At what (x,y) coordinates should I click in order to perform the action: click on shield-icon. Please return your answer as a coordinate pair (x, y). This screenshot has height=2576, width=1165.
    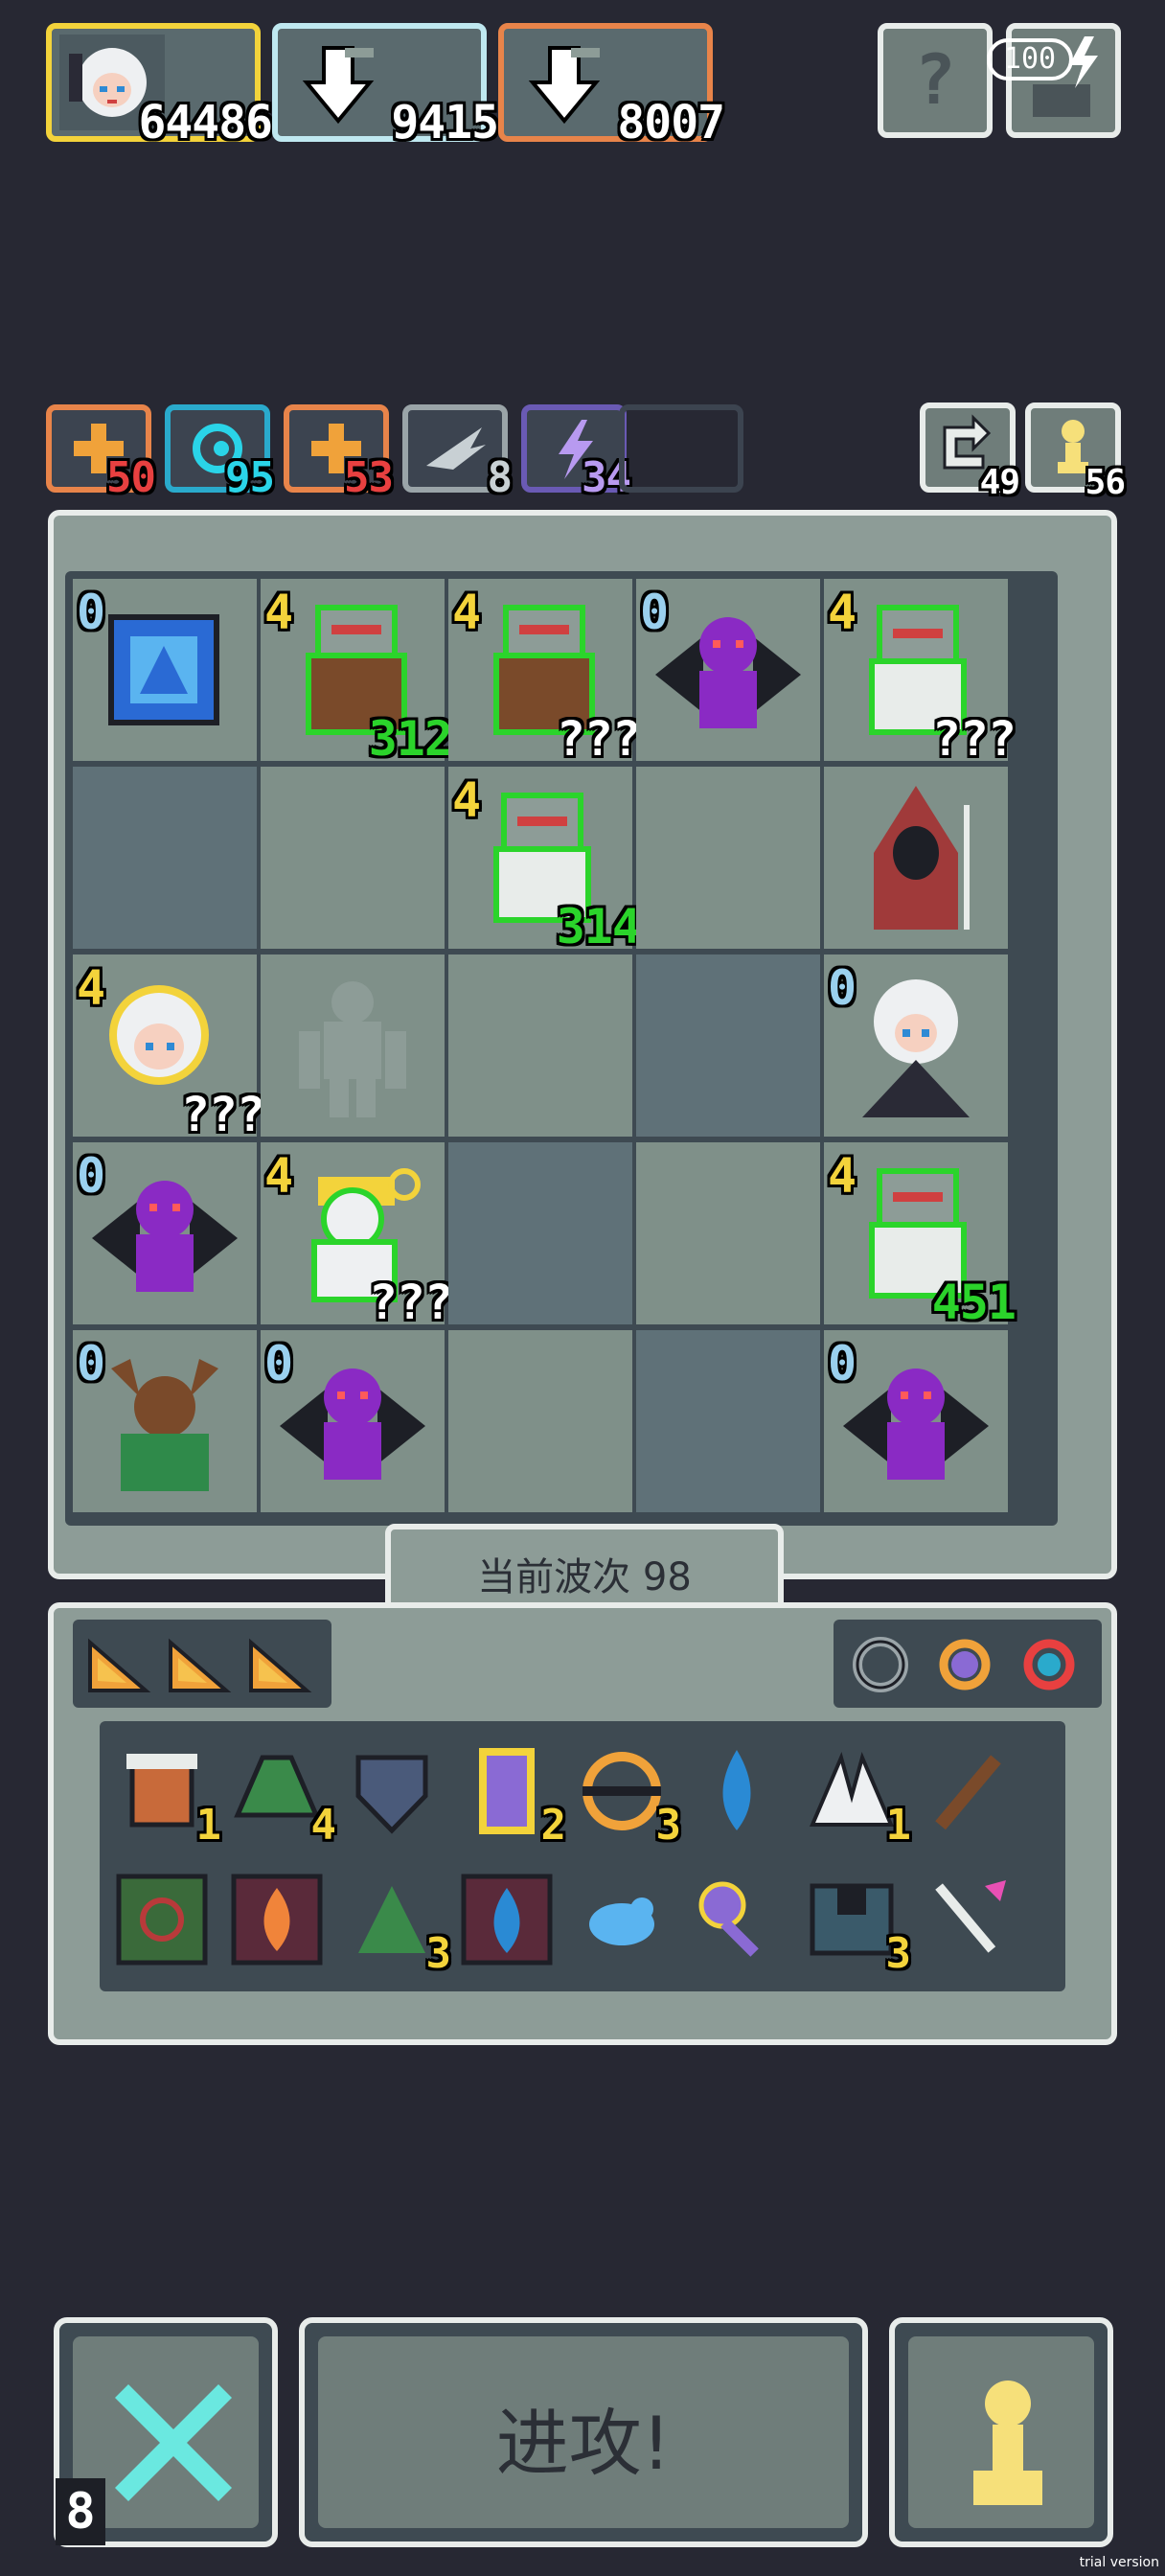
    Looking at the image, I should click on (392, 1794).